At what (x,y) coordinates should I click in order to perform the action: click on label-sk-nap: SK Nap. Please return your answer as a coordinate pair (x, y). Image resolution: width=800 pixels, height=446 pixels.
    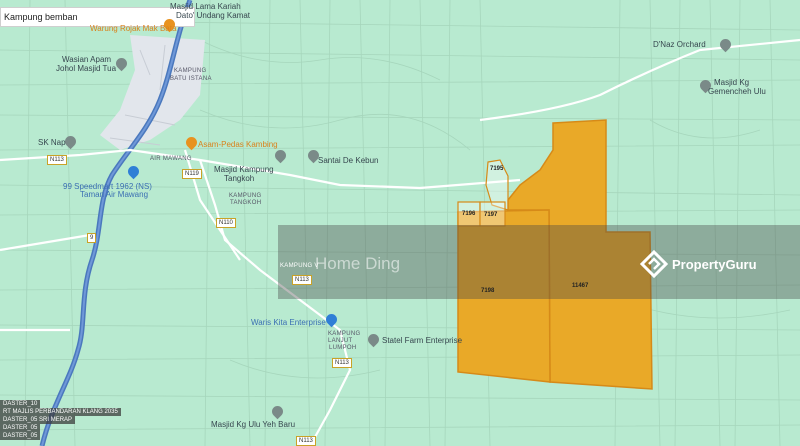
    Looking at the image, I should click on (52, 142).